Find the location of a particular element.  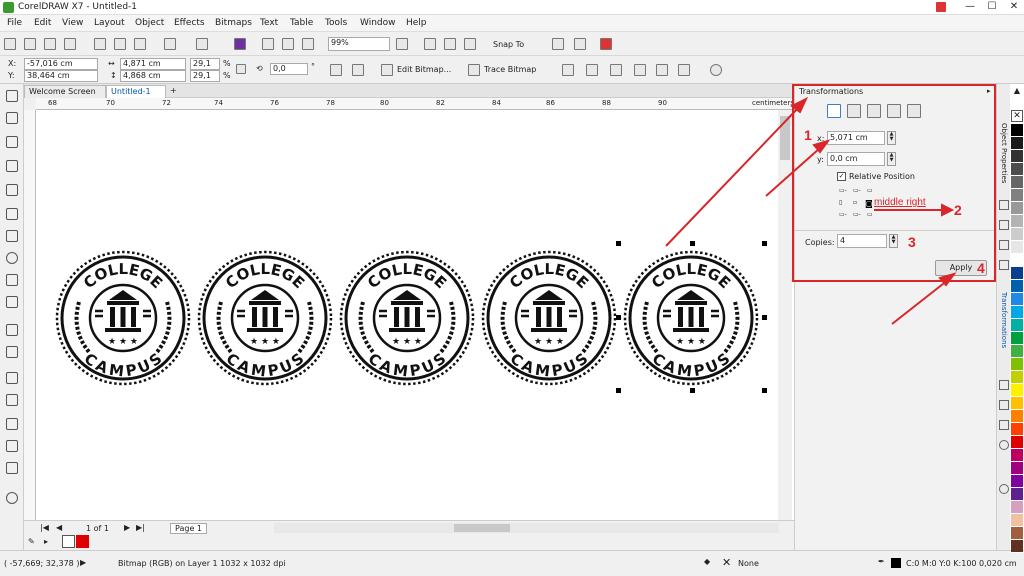

prev-page-icon: ◀ is located at coordinates (59, 527).